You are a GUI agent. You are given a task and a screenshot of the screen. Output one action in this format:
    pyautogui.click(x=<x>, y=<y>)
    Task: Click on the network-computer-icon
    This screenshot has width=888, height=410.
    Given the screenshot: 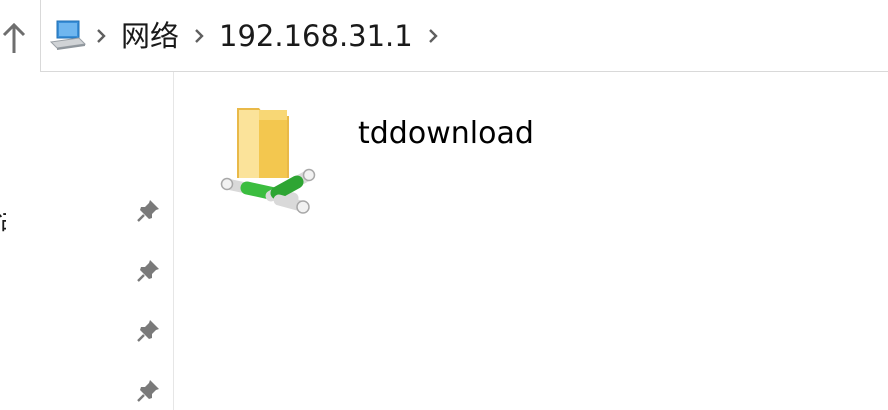 What is the action you would take?
    pyautogui.click(x=67, y=36)
    